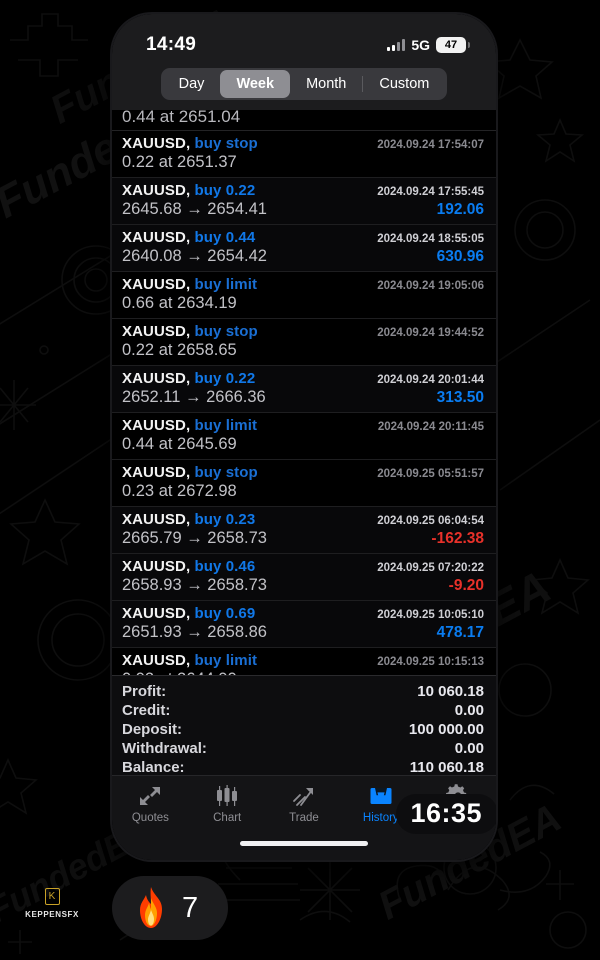  Describe the element at coordinates (326, 84) in the screenshot. I see `segment-month: Month` at that location.